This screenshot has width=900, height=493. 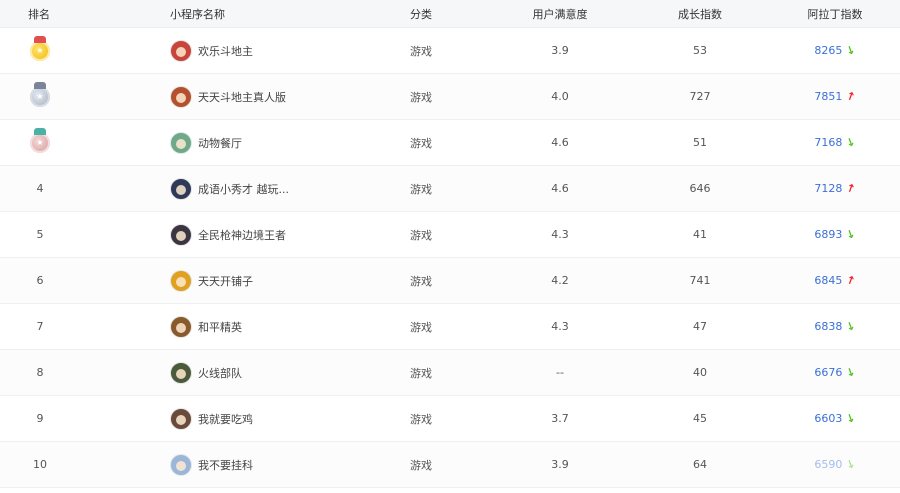 What do you see at coordinates (225, 281) in the screenshot?
I see `miniprogram-name: 天天开铺子` at bounding box center [225, 281].